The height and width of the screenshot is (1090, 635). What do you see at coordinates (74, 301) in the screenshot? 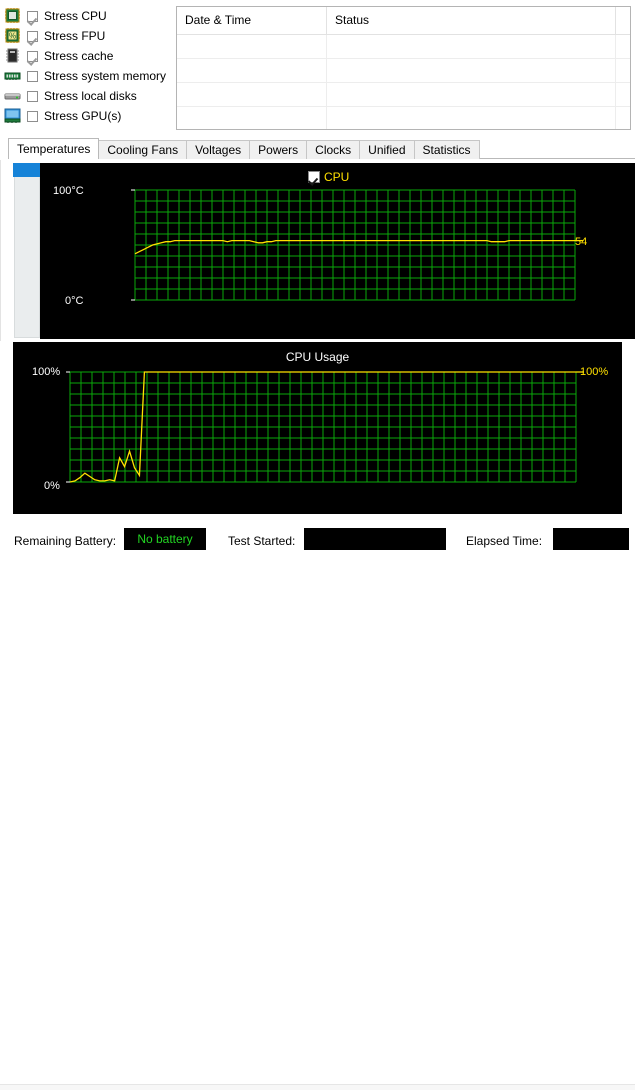
I see `temp-axis-min-label: 0°C` at bounding box center [74, 301].